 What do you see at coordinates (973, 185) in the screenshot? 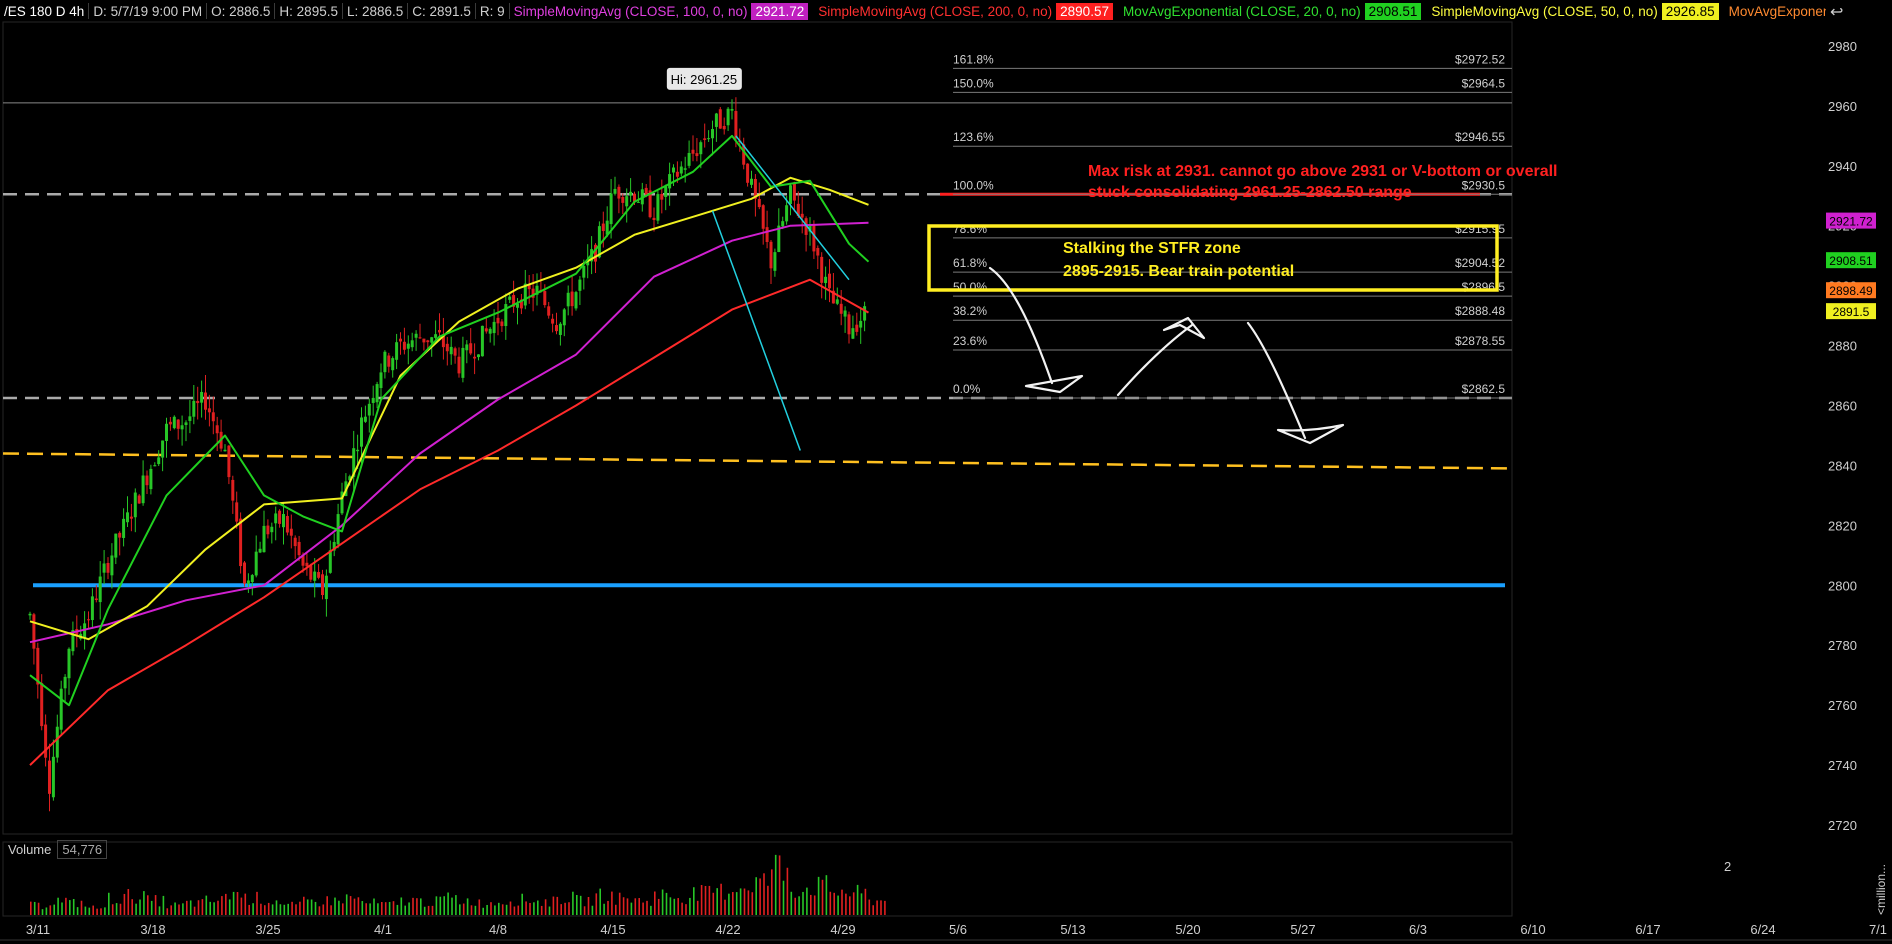
I see `fib-percent-label: 100.0%` at bounding box center [973, 185].